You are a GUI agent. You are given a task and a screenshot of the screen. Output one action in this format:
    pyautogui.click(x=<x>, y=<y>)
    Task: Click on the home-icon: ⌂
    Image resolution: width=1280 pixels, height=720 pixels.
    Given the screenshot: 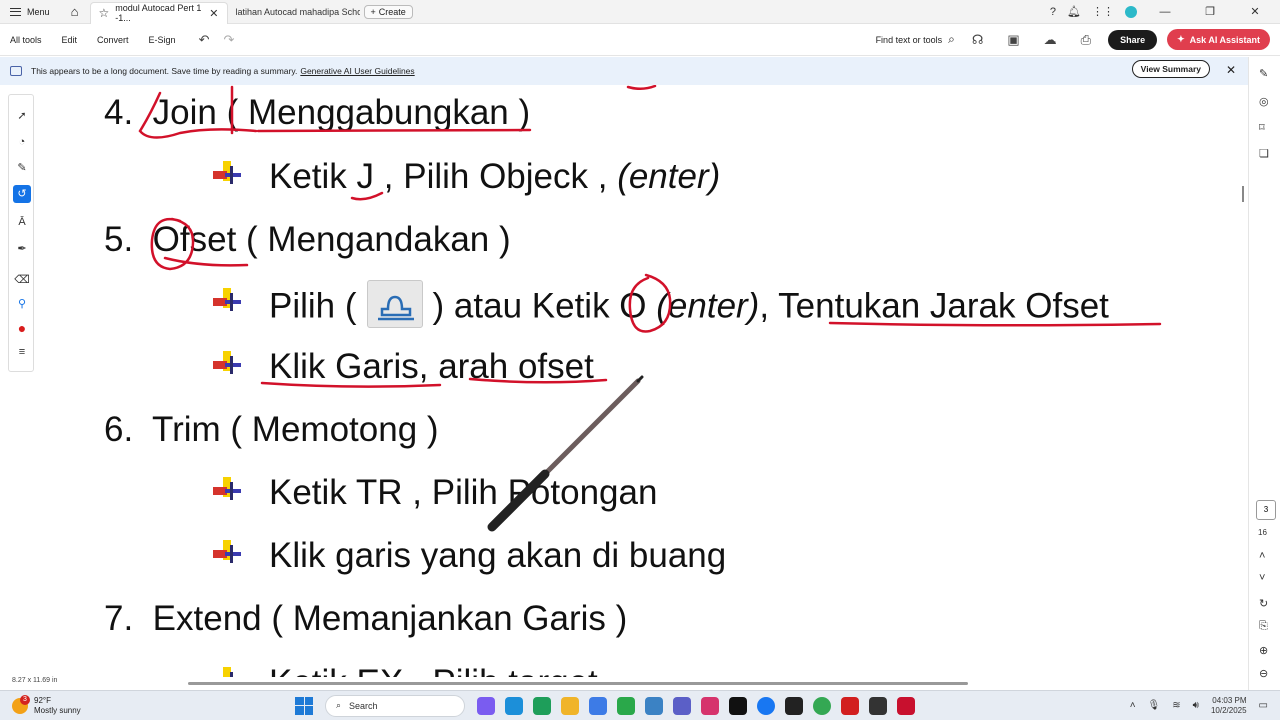 What is the action you would take?
    pyautogui.click(x=75, y=11)
    